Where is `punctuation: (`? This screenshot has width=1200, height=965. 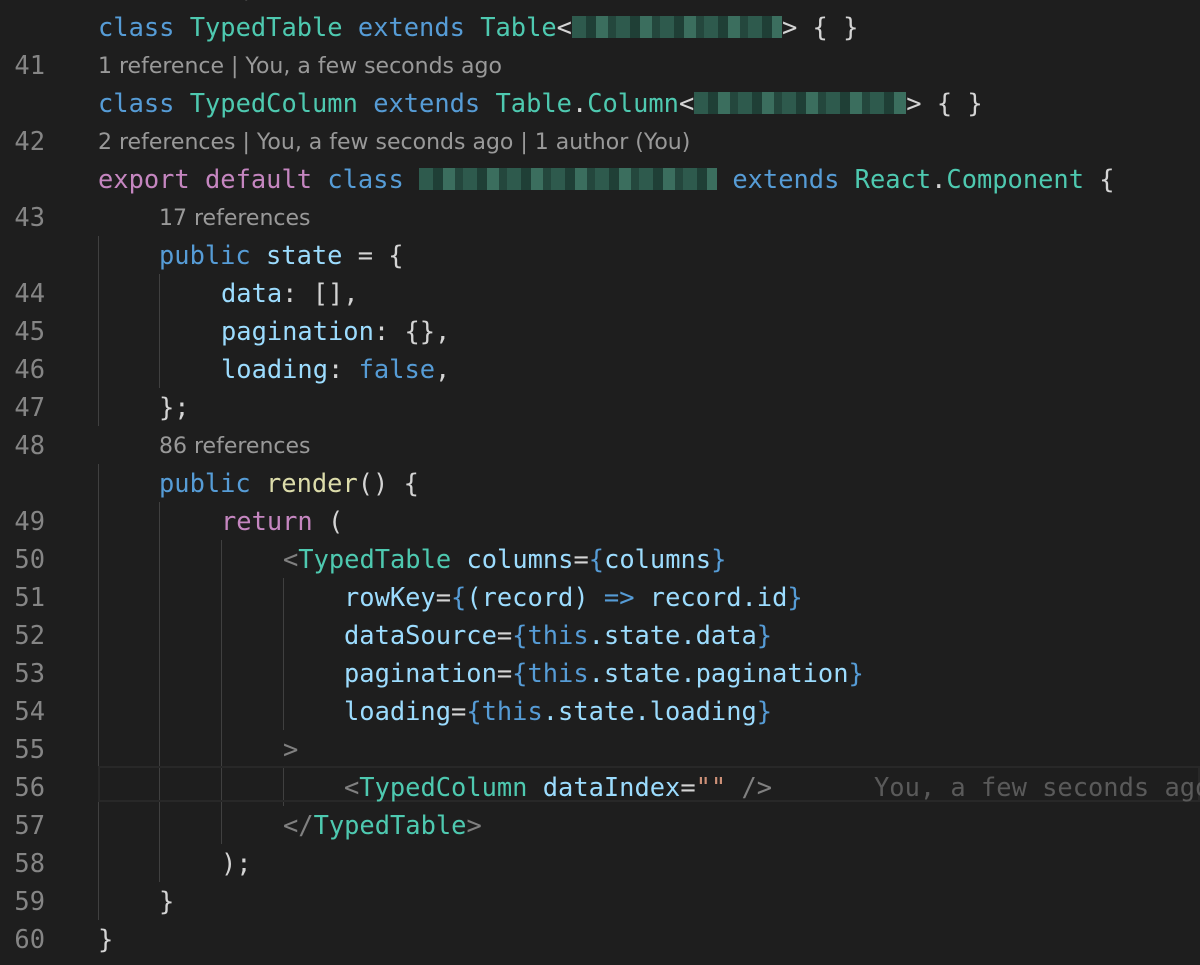
punctuation: ( is located at coordinates (328, 521).